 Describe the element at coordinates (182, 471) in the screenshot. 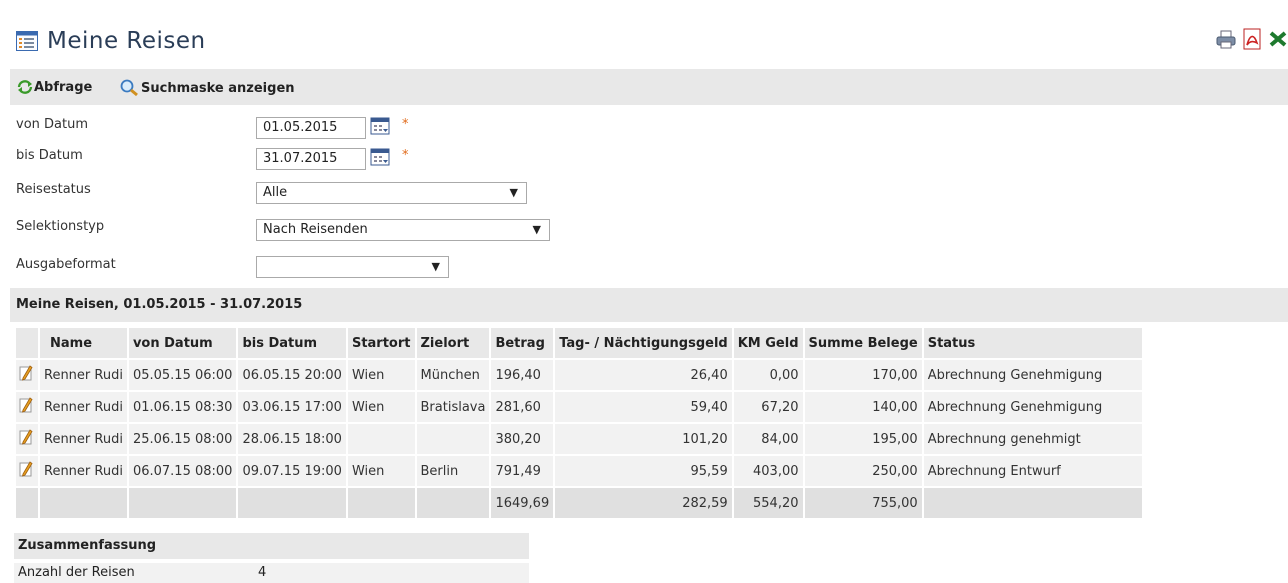

I see `table-cell: 06.07.15 08:00` at that location.